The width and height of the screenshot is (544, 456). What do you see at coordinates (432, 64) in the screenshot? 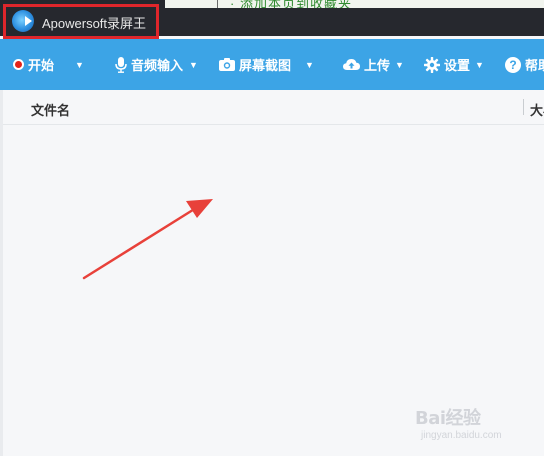
I see `gear-icon` at bounding box center [432, 64].